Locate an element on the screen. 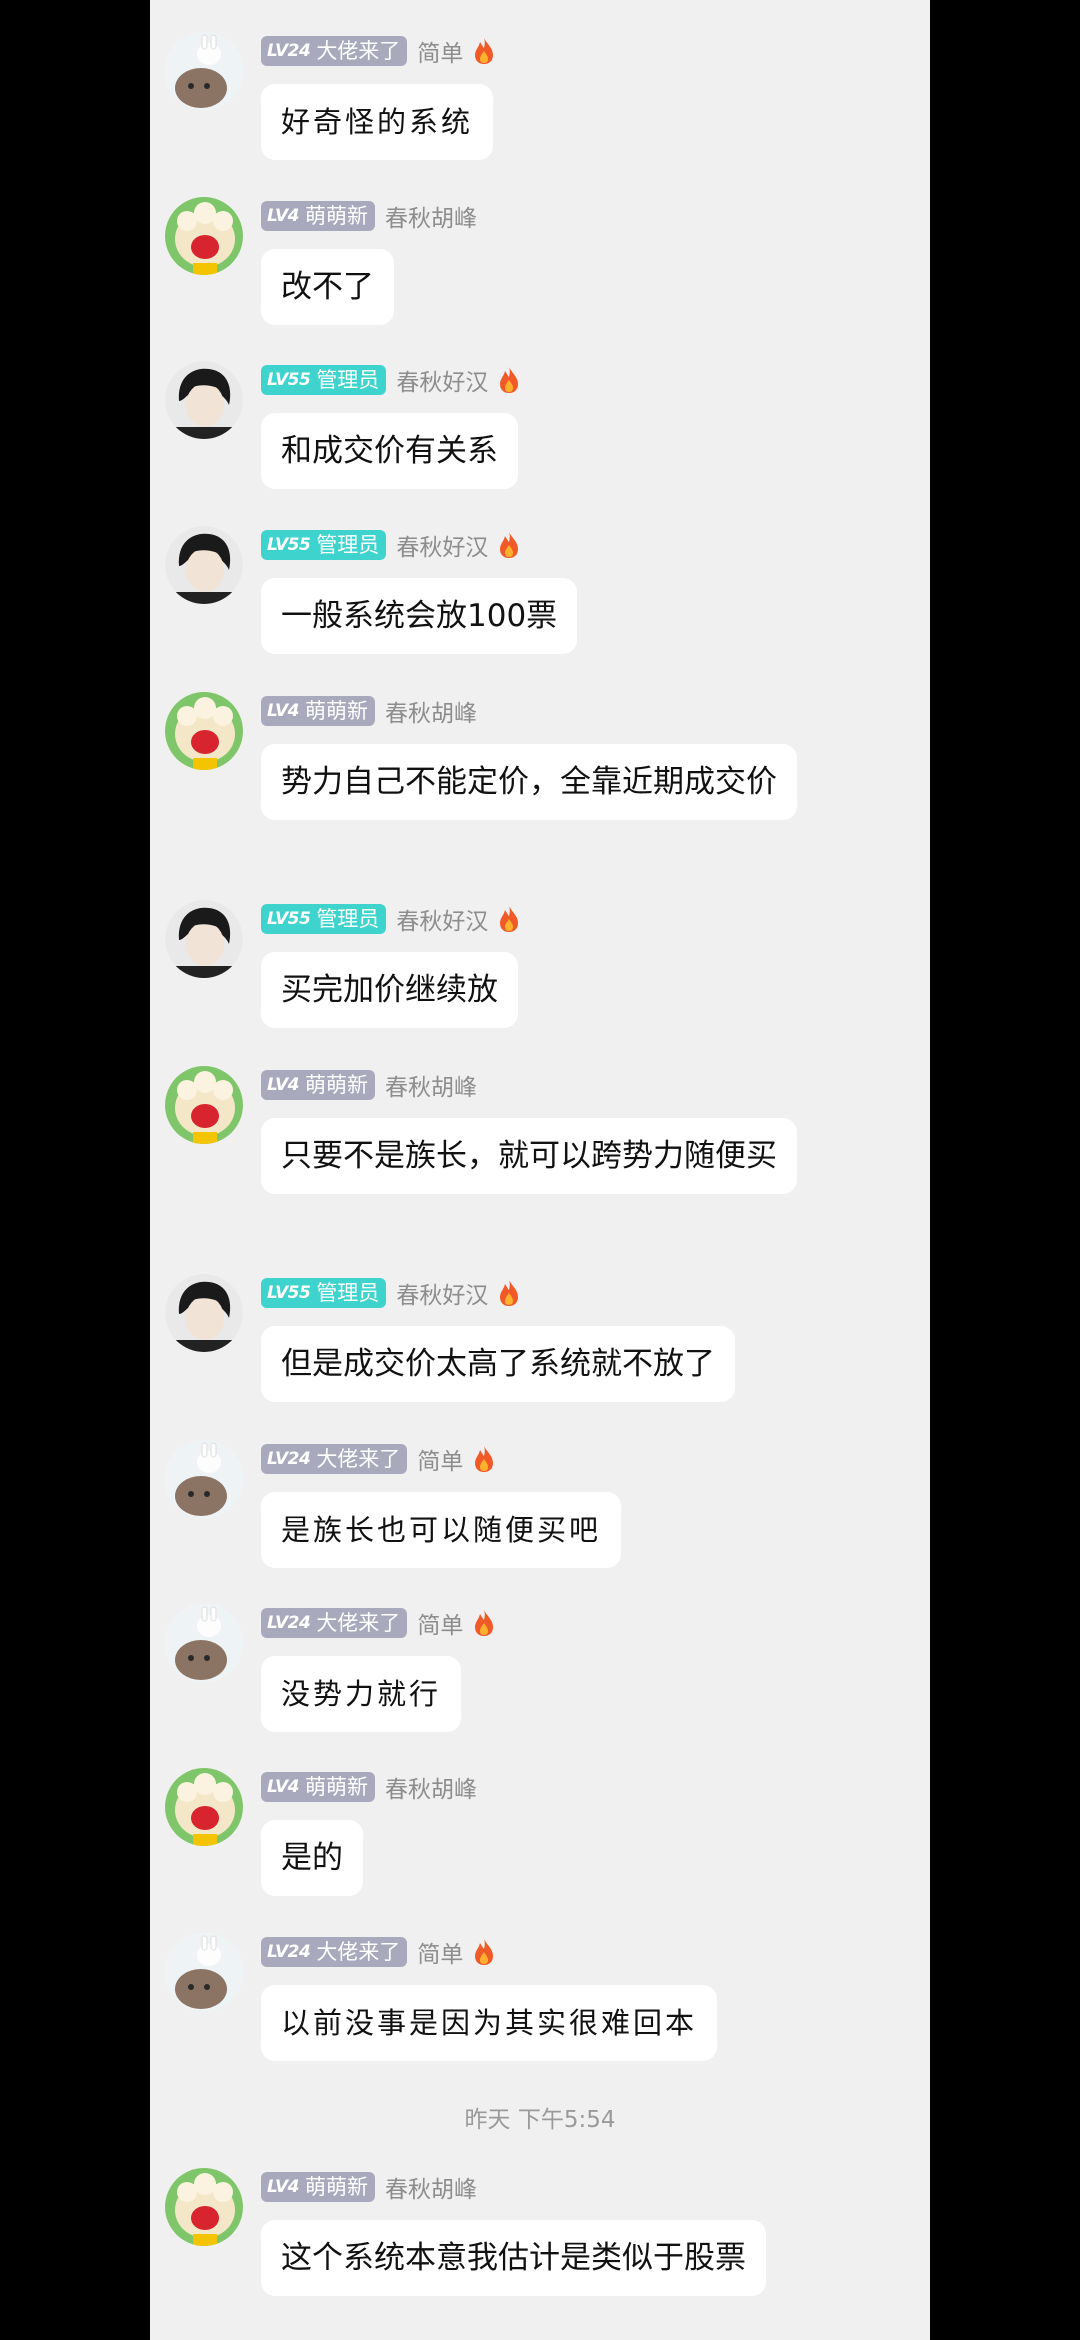 The image size is (1080, 2340). message-bubble: 好奇怪的系统 is located at coordinates (377, 122).